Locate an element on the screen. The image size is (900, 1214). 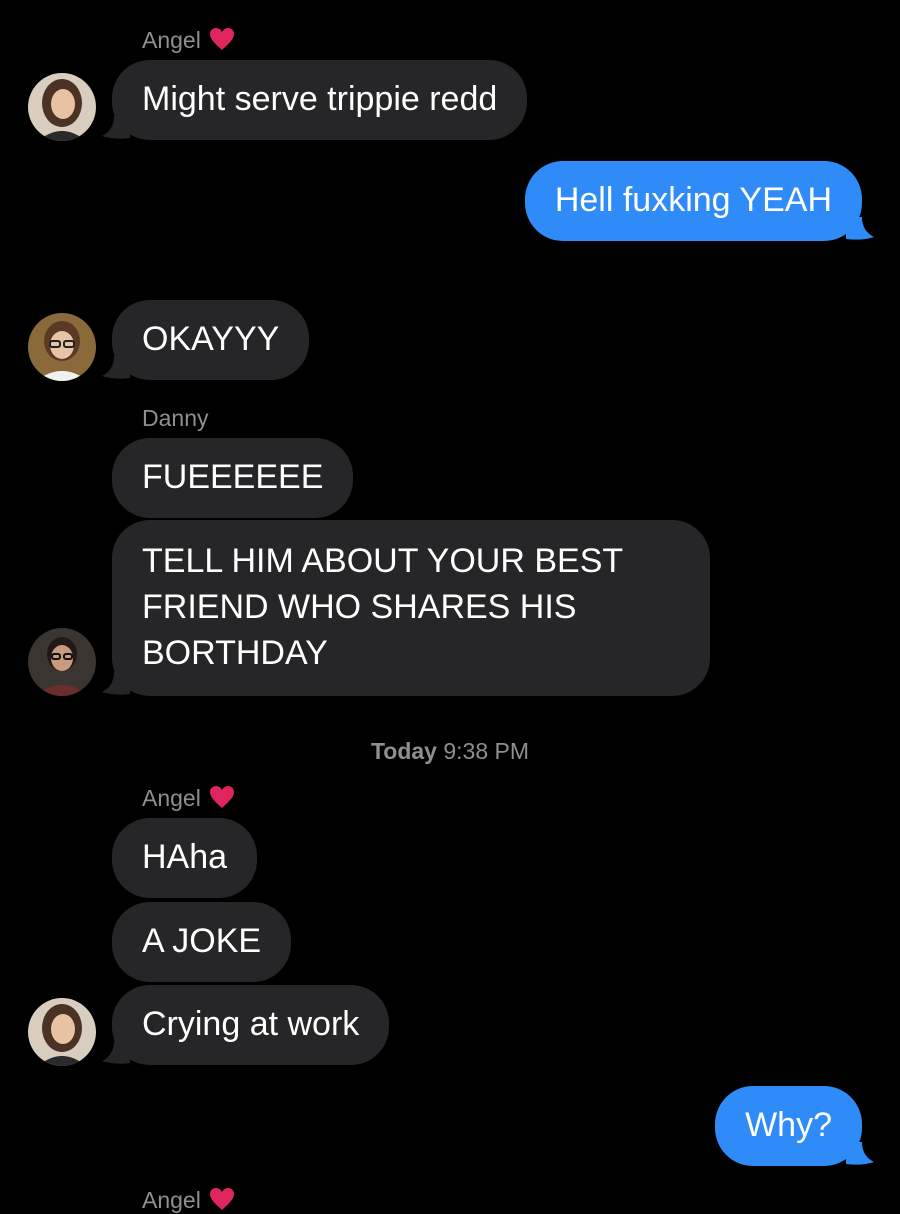
message-text-line: BORTHDAY is located at coordinates (235, 653).